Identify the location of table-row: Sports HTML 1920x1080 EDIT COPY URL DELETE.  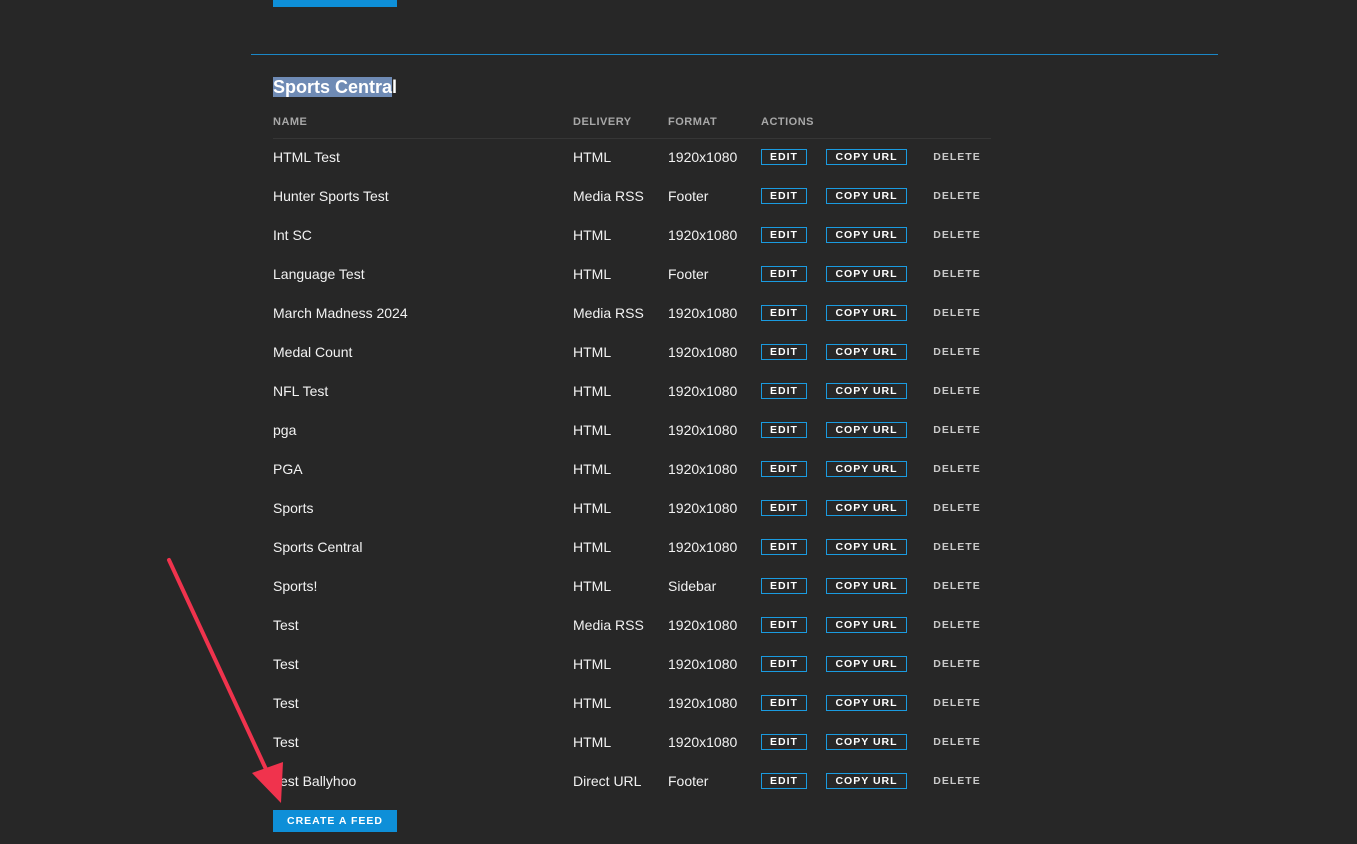
(632, 509).